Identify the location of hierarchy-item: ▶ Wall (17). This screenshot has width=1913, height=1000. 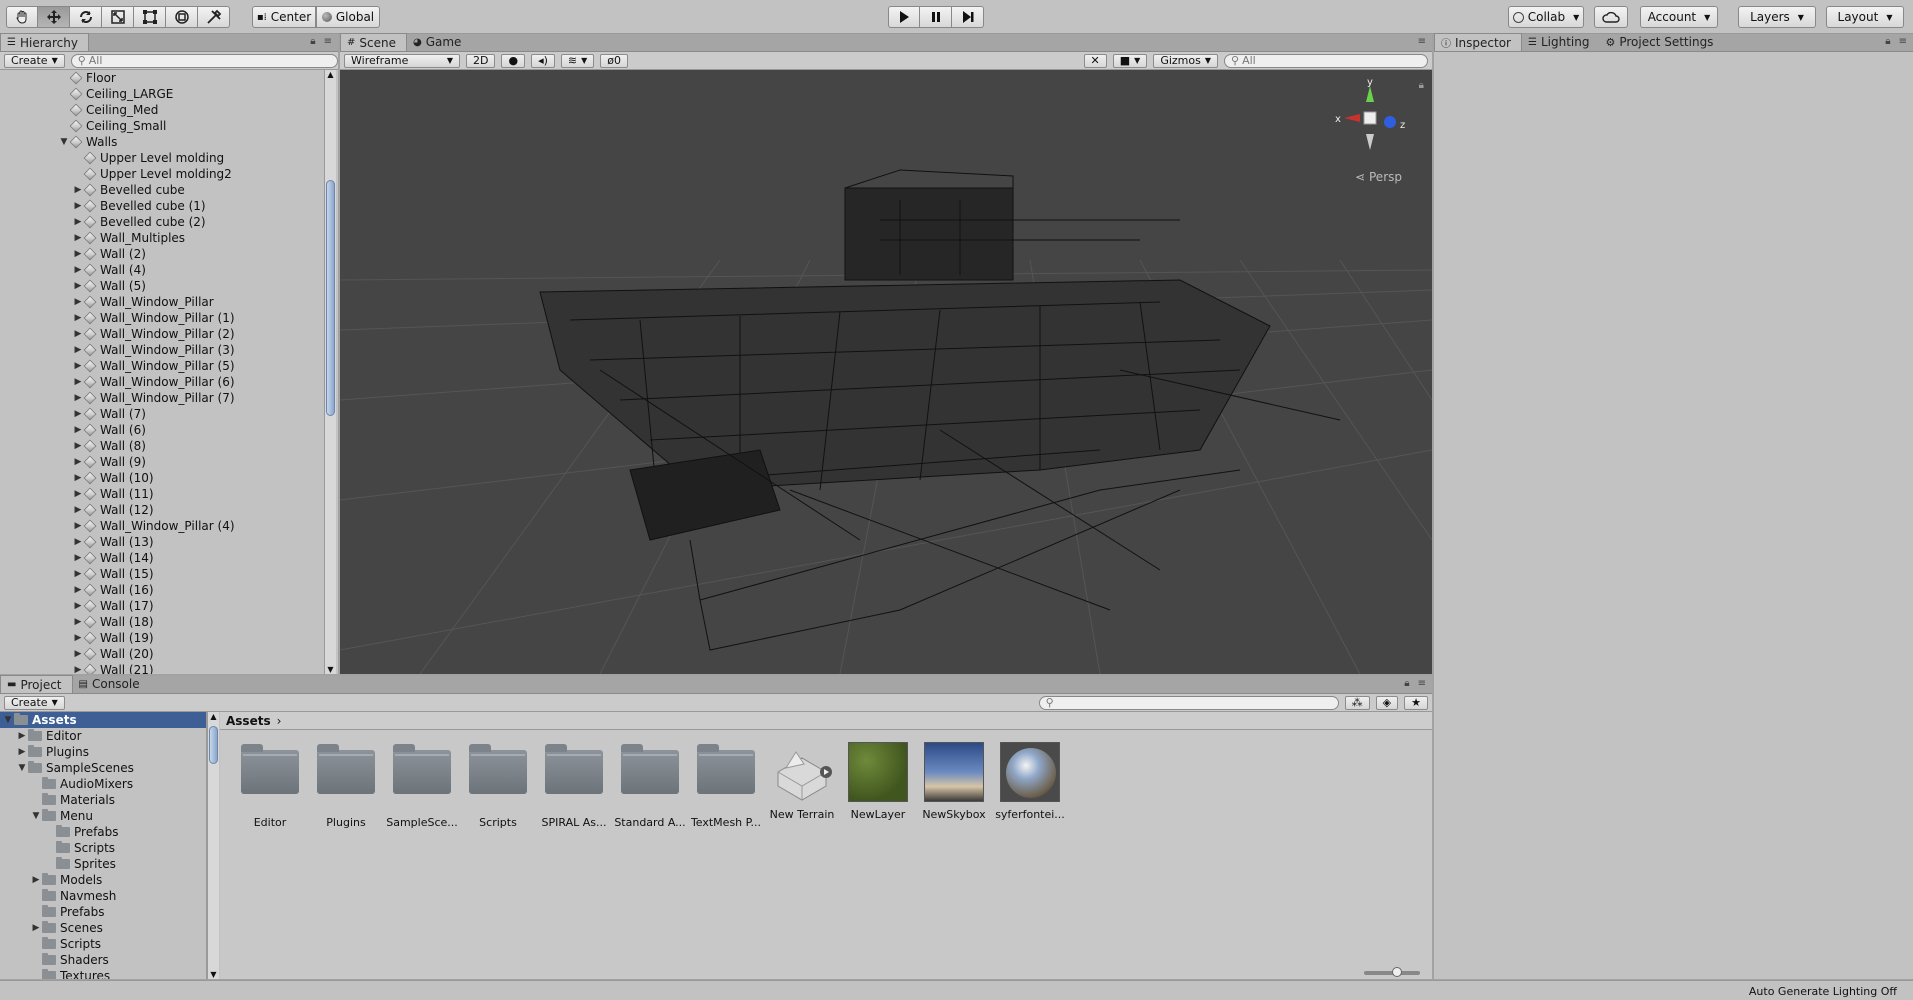
(160, 606).